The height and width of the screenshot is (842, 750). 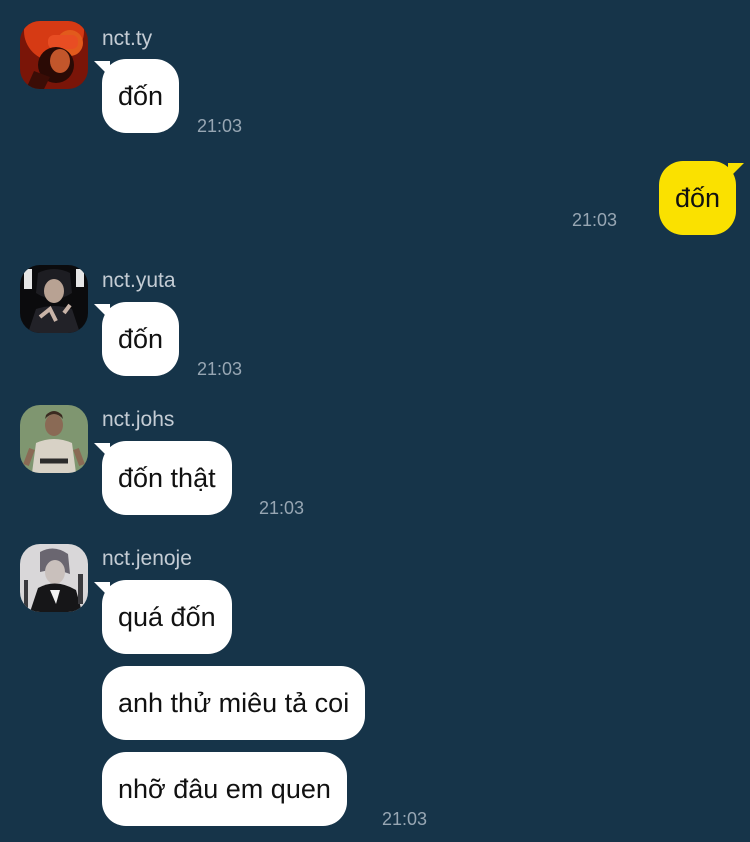 I want to click on message-bubble: quá đốn, so click(x=163, y=617).